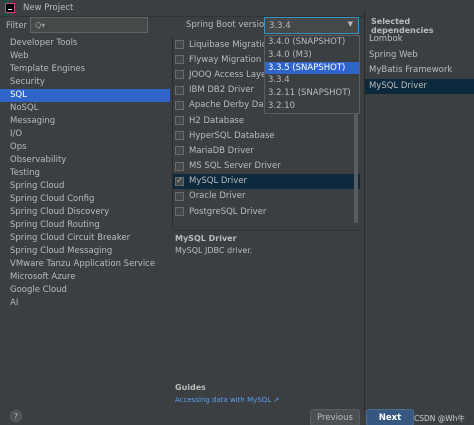  I want to click on spring-boot-version-select: 3.3.4 ▼, so click(311, 25).